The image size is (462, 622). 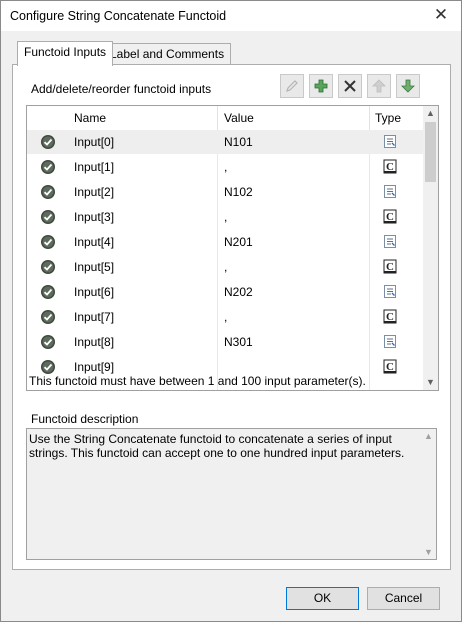 What do you see at coordinates (94, 167) in the screenshot?
I see `input-name-cell: Input[1]` at bounding box center [94, 167].